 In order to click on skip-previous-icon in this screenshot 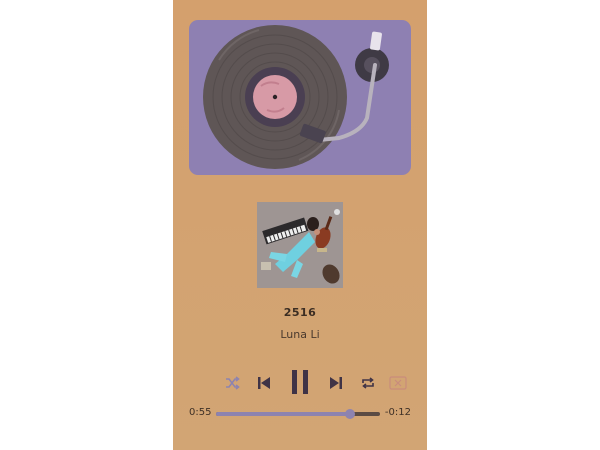, I will do `click(264, 383)`.